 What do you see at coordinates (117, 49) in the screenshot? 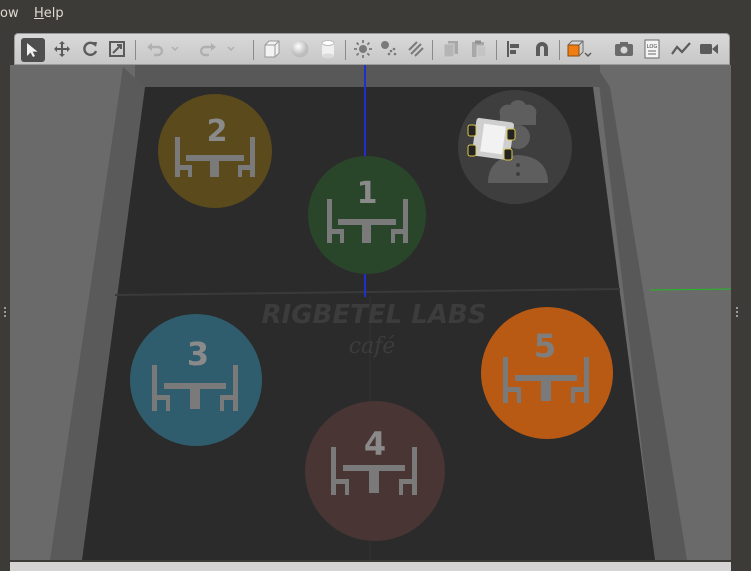
I see `scale-icon` at bounding box center [117, 49].